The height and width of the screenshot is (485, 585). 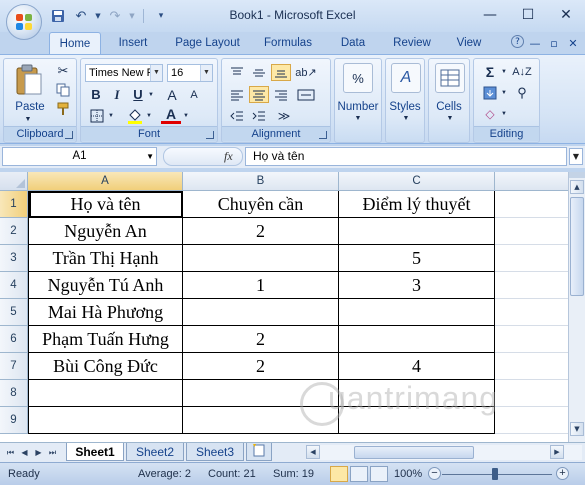 I want to click on cell-b2: 2, so click(x=261, y=231).